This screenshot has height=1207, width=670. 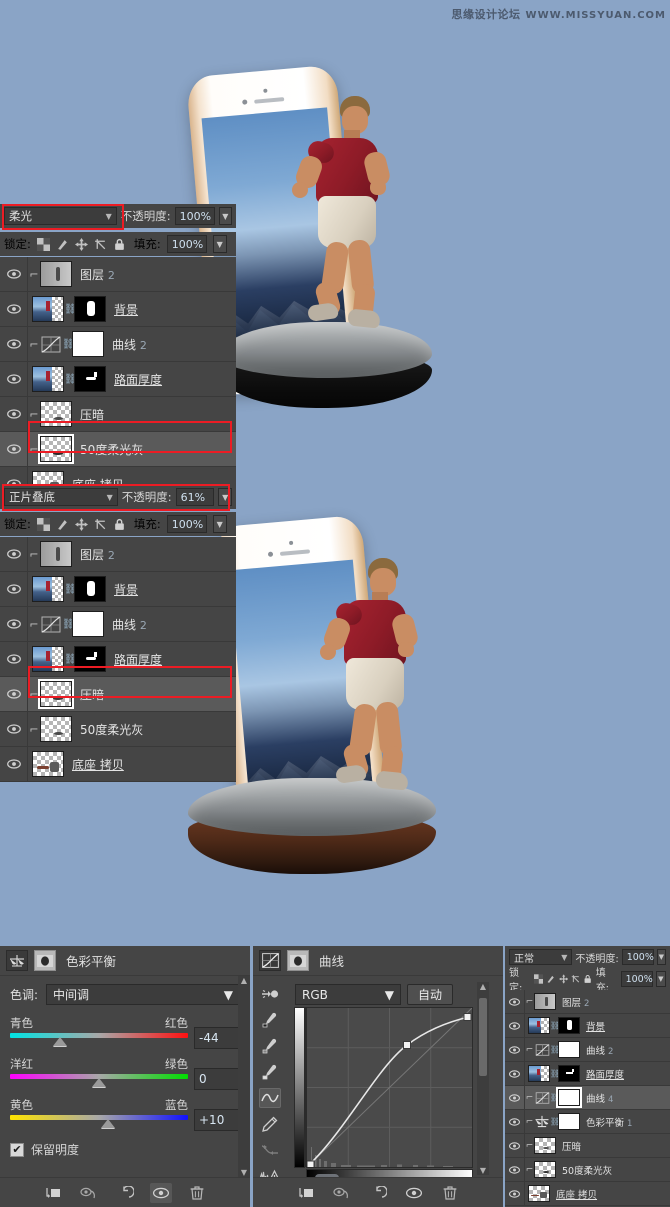 I want to click on color-balance-adjustment-icon, so click(x=542, y=1122).